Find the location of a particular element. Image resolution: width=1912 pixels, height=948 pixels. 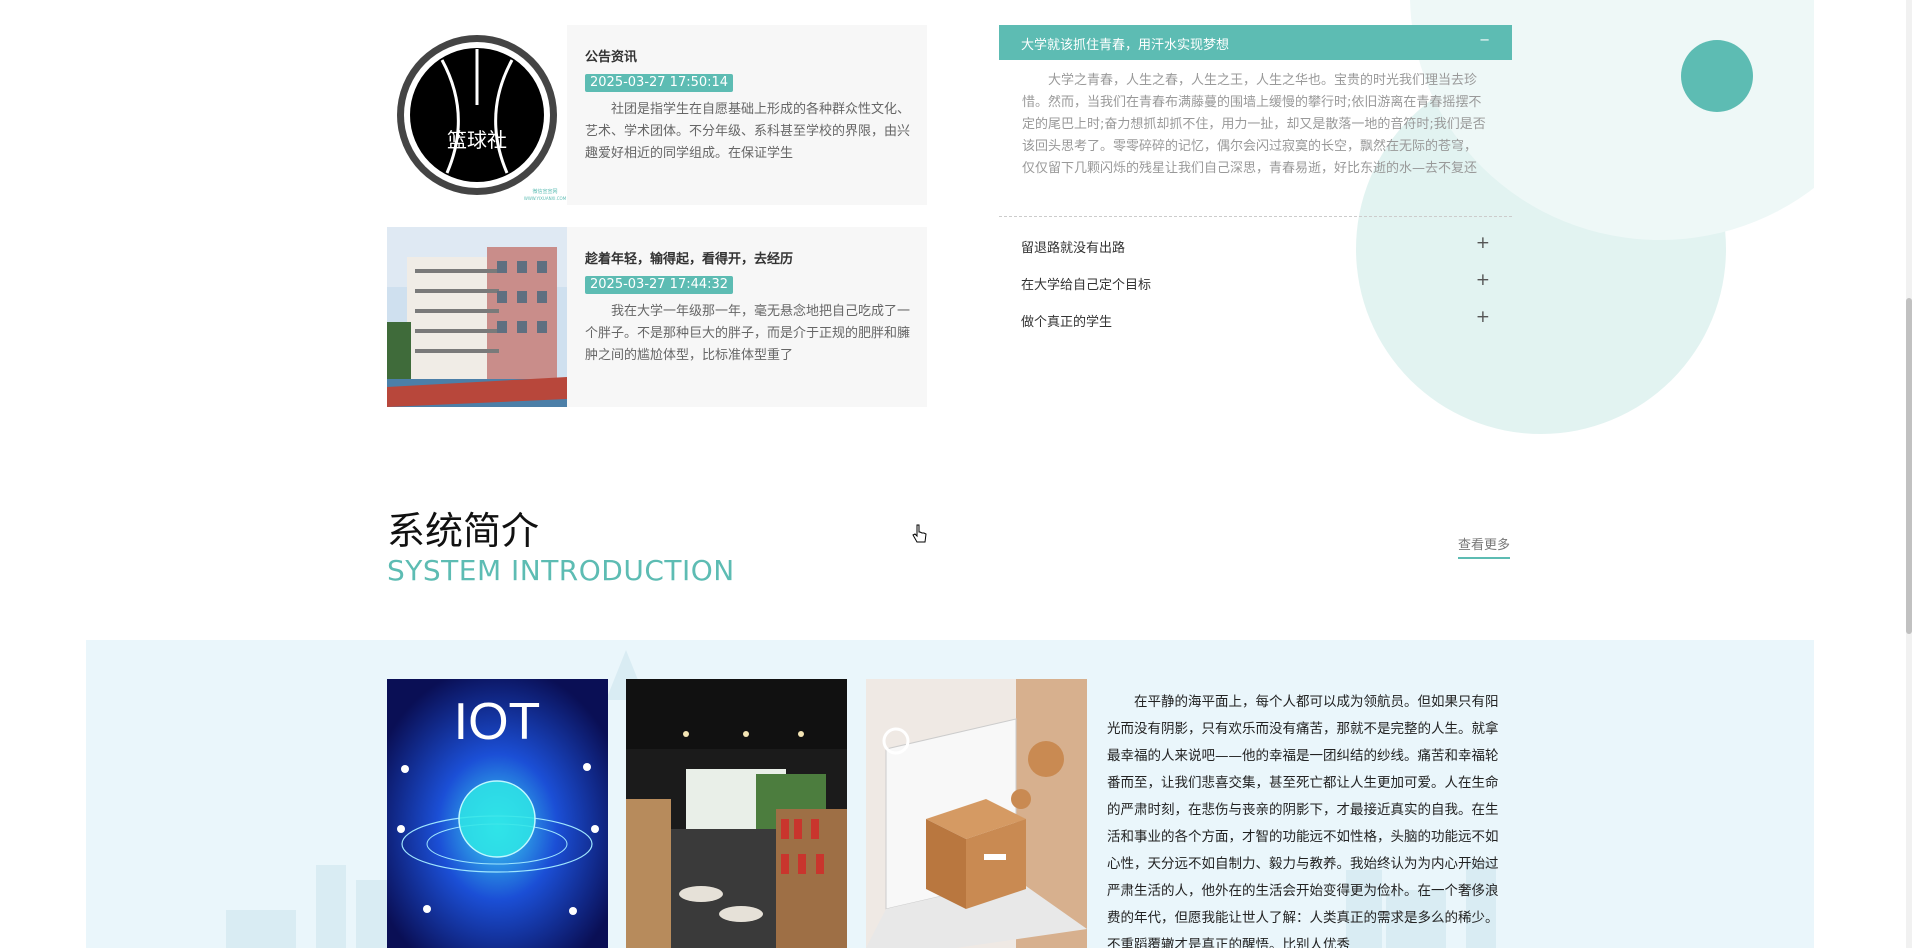

accordion-item: 留退路就没有出路 + is located at coordinates (1255, 245).